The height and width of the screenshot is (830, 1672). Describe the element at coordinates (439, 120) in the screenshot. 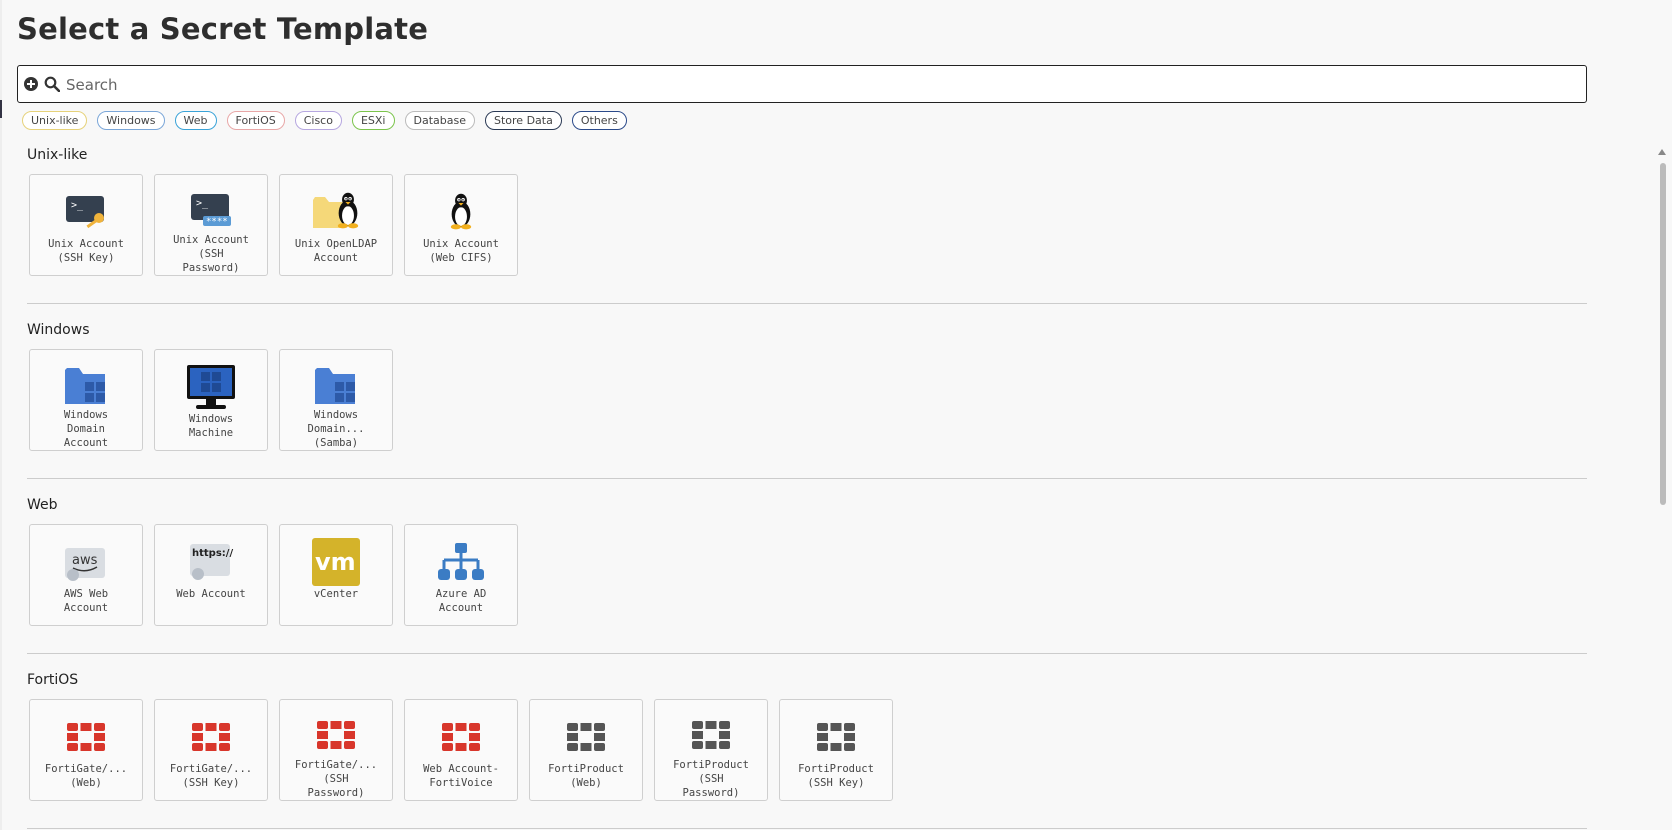

I see `filter-chip-database: Database` at that location.